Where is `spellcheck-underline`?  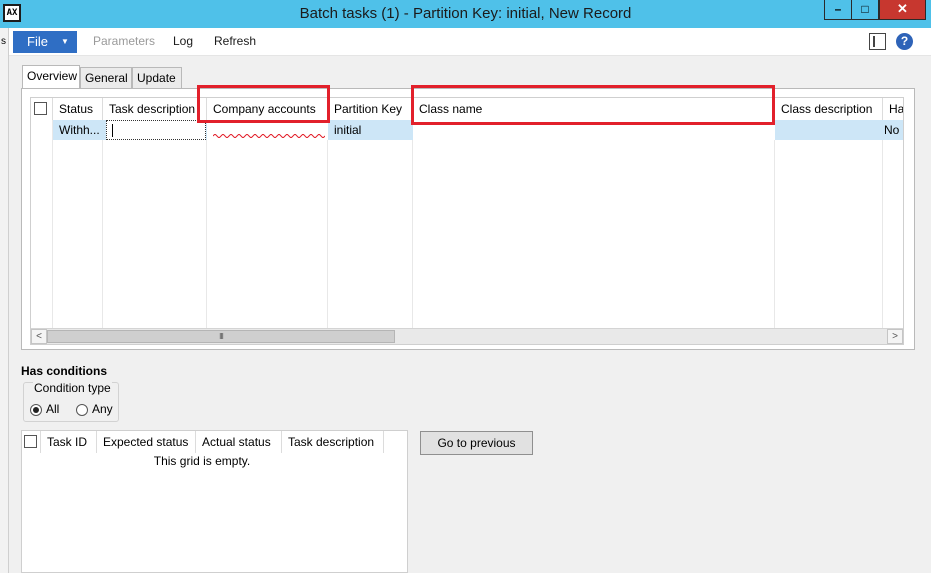 spellcheck-underline is located at coordinates (269, 136).